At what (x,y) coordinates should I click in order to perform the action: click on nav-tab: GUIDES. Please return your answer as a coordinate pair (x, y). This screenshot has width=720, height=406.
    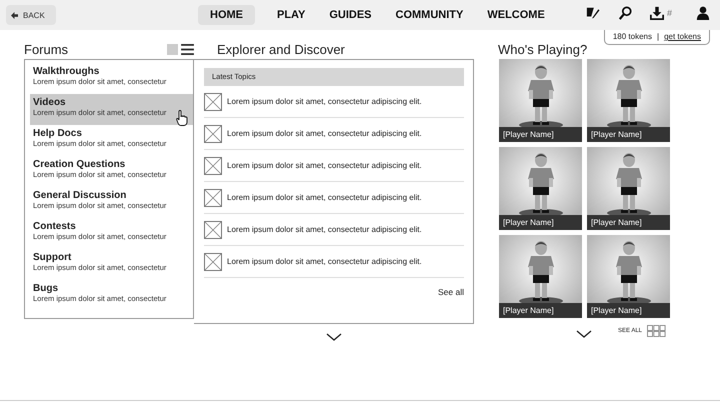
    Looking at the image, I should click on (350, 15).